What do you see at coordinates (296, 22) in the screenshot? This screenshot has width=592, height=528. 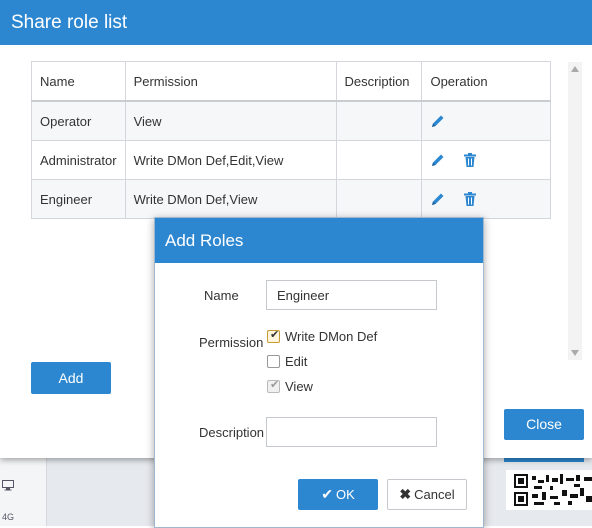 I see `dialog-title: Share role list` at bounding box center [296, 22].